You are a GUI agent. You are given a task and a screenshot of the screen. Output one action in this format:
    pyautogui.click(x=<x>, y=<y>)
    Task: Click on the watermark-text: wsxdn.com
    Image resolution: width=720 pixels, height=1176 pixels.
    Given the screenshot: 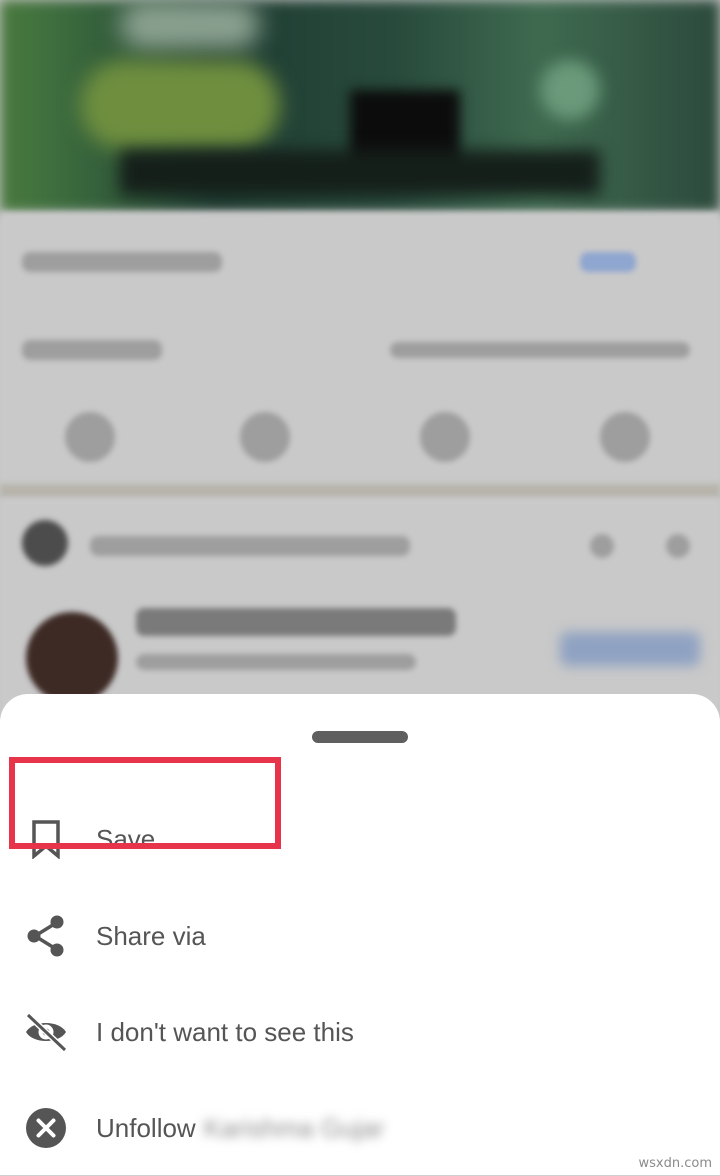 What is the action you would take?
    pyautogui.click(x=675, y=1163)
    